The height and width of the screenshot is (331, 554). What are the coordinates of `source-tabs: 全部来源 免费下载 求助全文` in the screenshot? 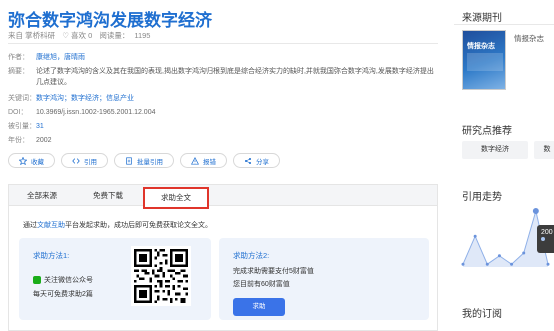 It's located at (223, 197).